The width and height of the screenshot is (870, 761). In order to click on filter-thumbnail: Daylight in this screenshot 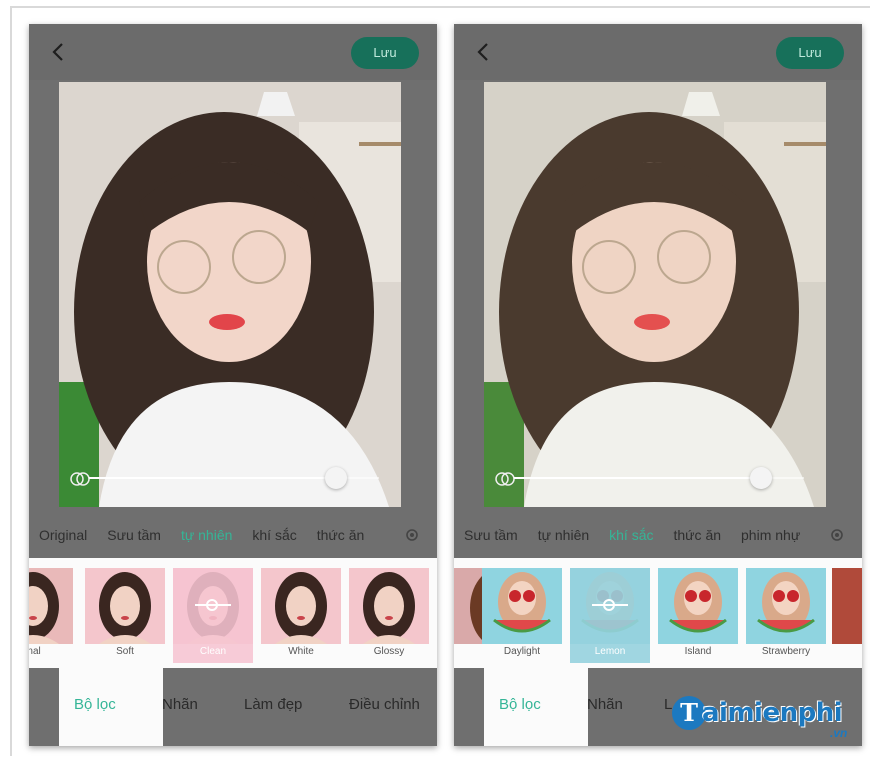, I will do `click(522, 615)`.